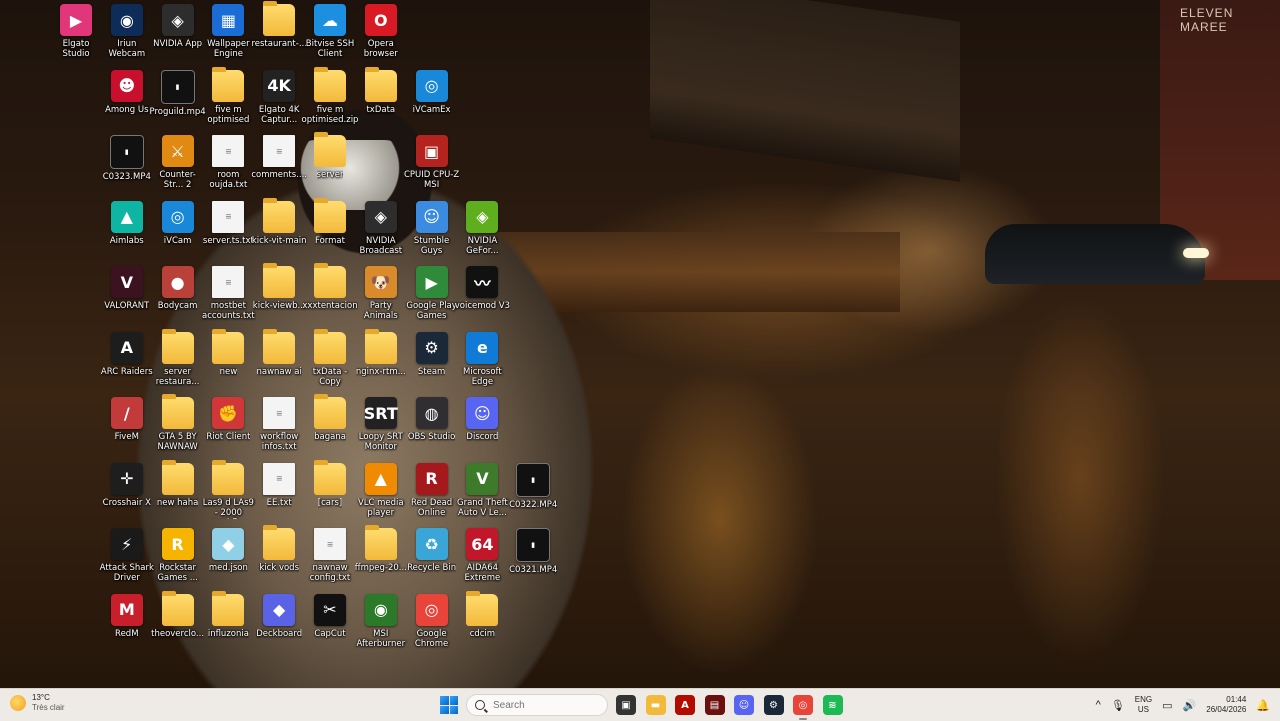 This screenshot has height=721, width=1280. Describe the element at coordinates (330, 357) in the screenshot. I see `desktop-icon-txdata-copy: txData - Copy` at that location.